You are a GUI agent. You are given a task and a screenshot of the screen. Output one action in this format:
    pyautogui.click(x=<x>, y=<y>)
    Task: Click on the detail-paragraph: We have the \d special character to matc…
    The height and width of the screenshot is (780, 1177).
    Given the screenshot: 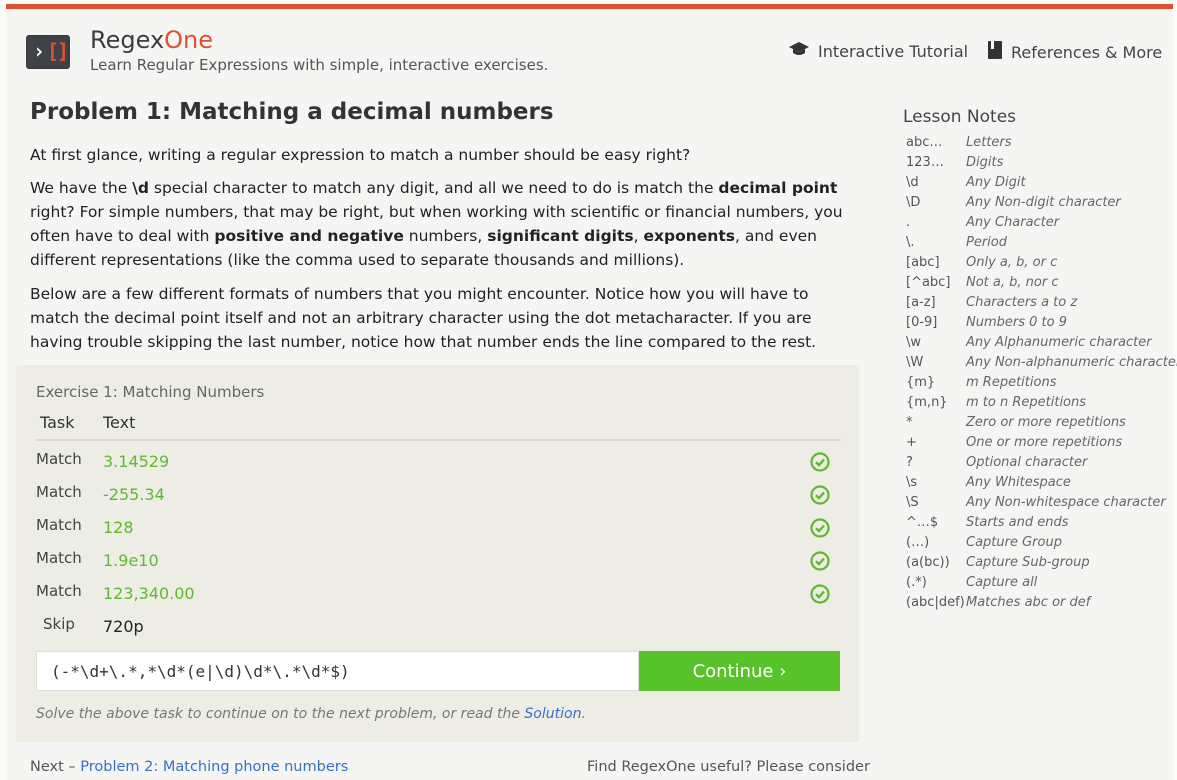 What is the action you would take?
    pyautogui.click(x=440, y=224)
    